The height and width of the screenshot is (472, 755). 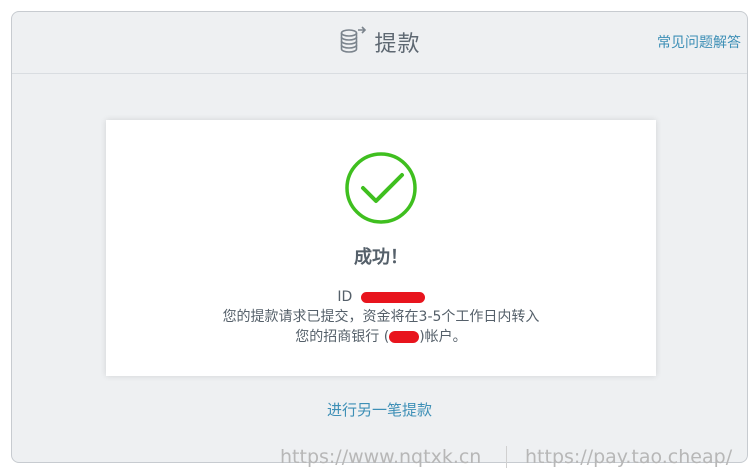 I want to click on watermark-left: https://www.nqtxk.cn, so click(x=381, y=457).